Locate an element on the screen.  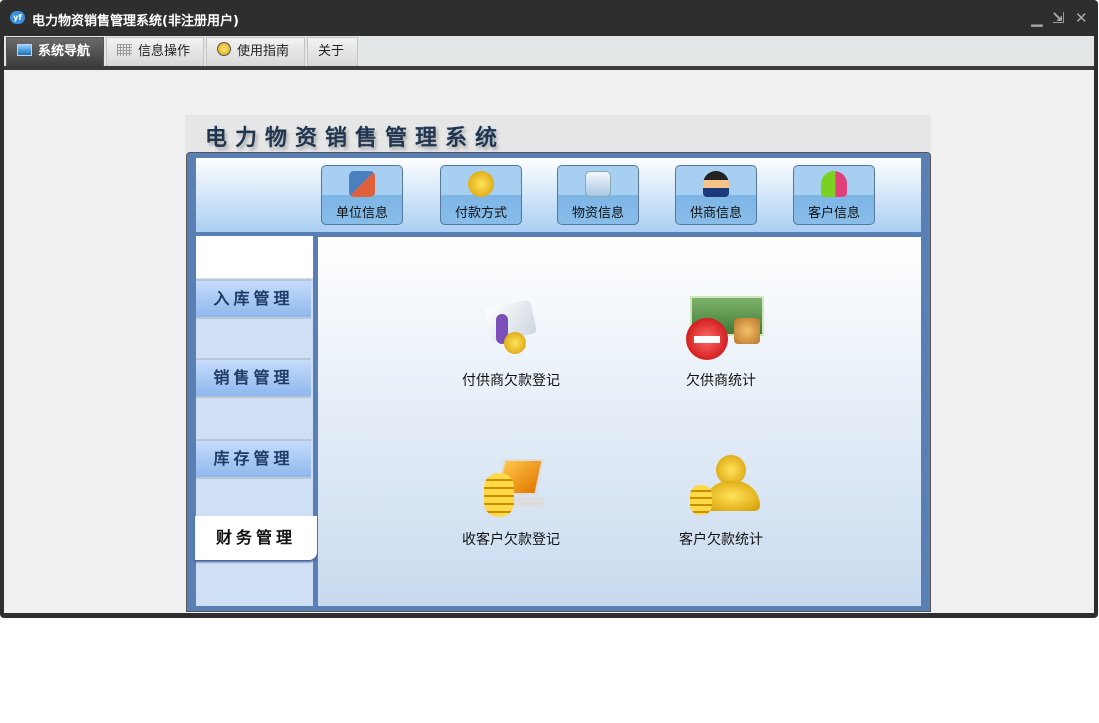
function-label: 付供商欠款登记 is located at coordinates (511, 381).